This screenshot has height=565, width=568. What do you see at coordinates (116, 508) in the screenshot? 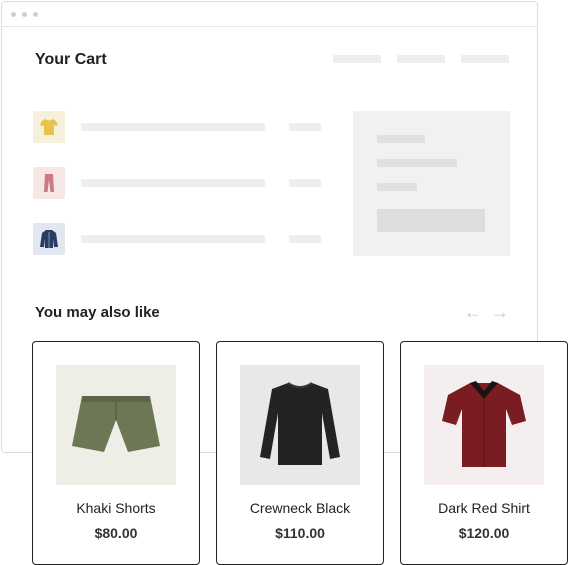
I see `product-name: Khaki Shorts` at bounding box center [116, 508].